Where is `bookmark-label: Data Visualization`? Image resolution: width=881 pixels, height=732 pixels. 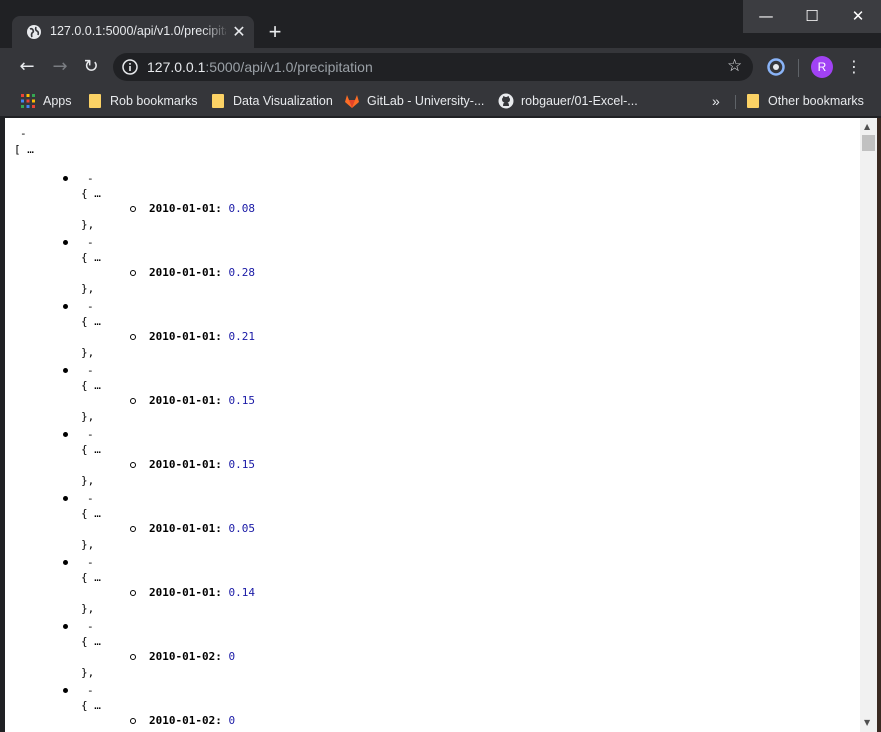
bookmark-label: Data Visualization is located at coordinates (283, 101).